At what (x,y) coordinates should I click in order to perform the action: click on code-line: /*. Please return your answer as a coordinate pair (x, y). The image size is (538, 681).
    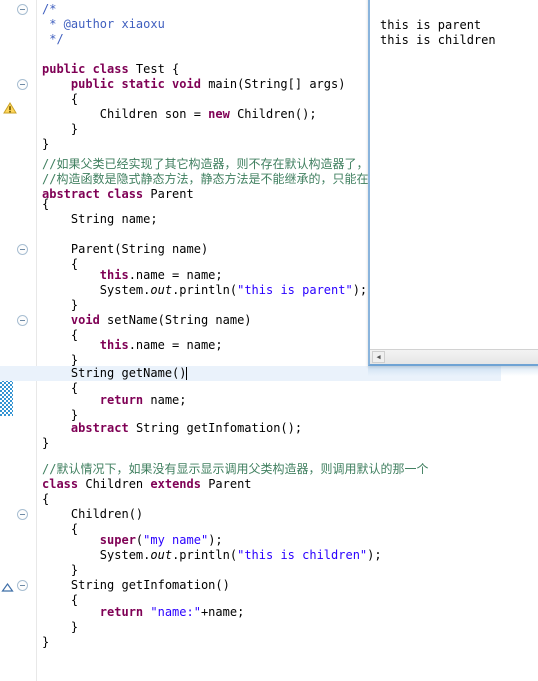
    Looking at the image, I should click on (49, 9).